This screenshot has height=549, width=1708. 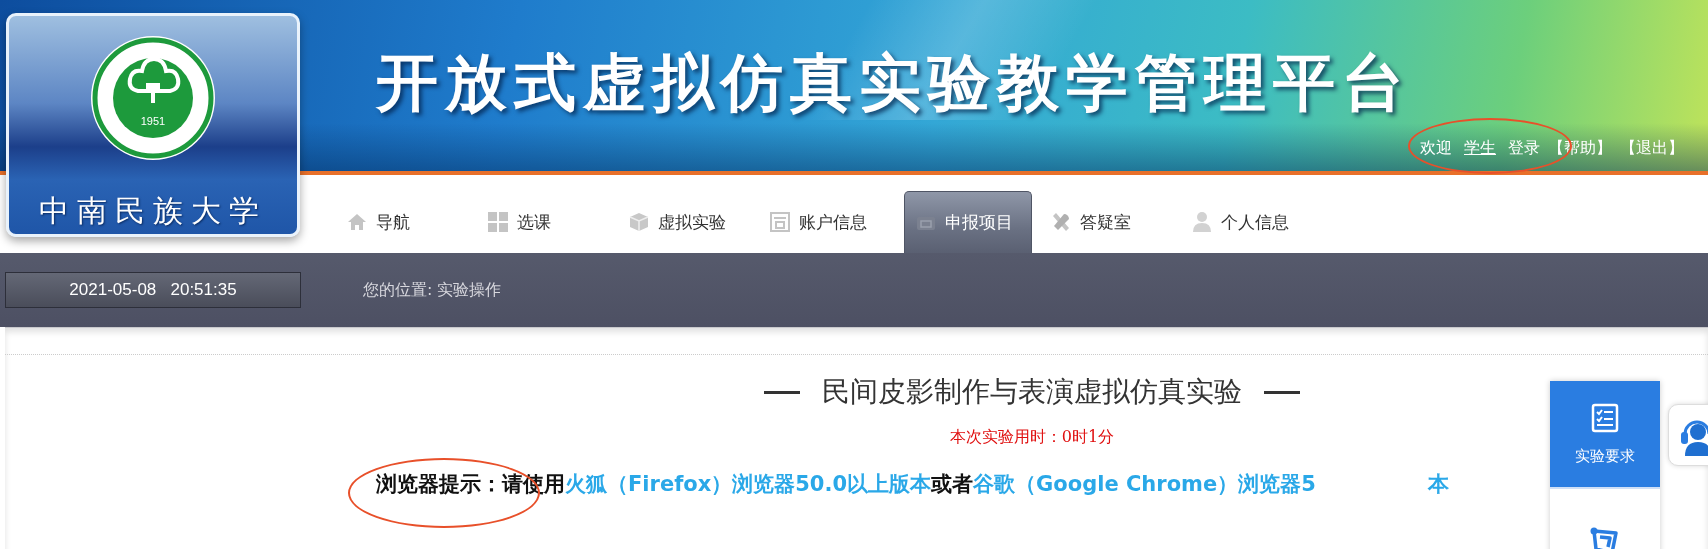 I want to click on breadcrumb: 您的位置: 实验操作, so click(x=432, y=290).